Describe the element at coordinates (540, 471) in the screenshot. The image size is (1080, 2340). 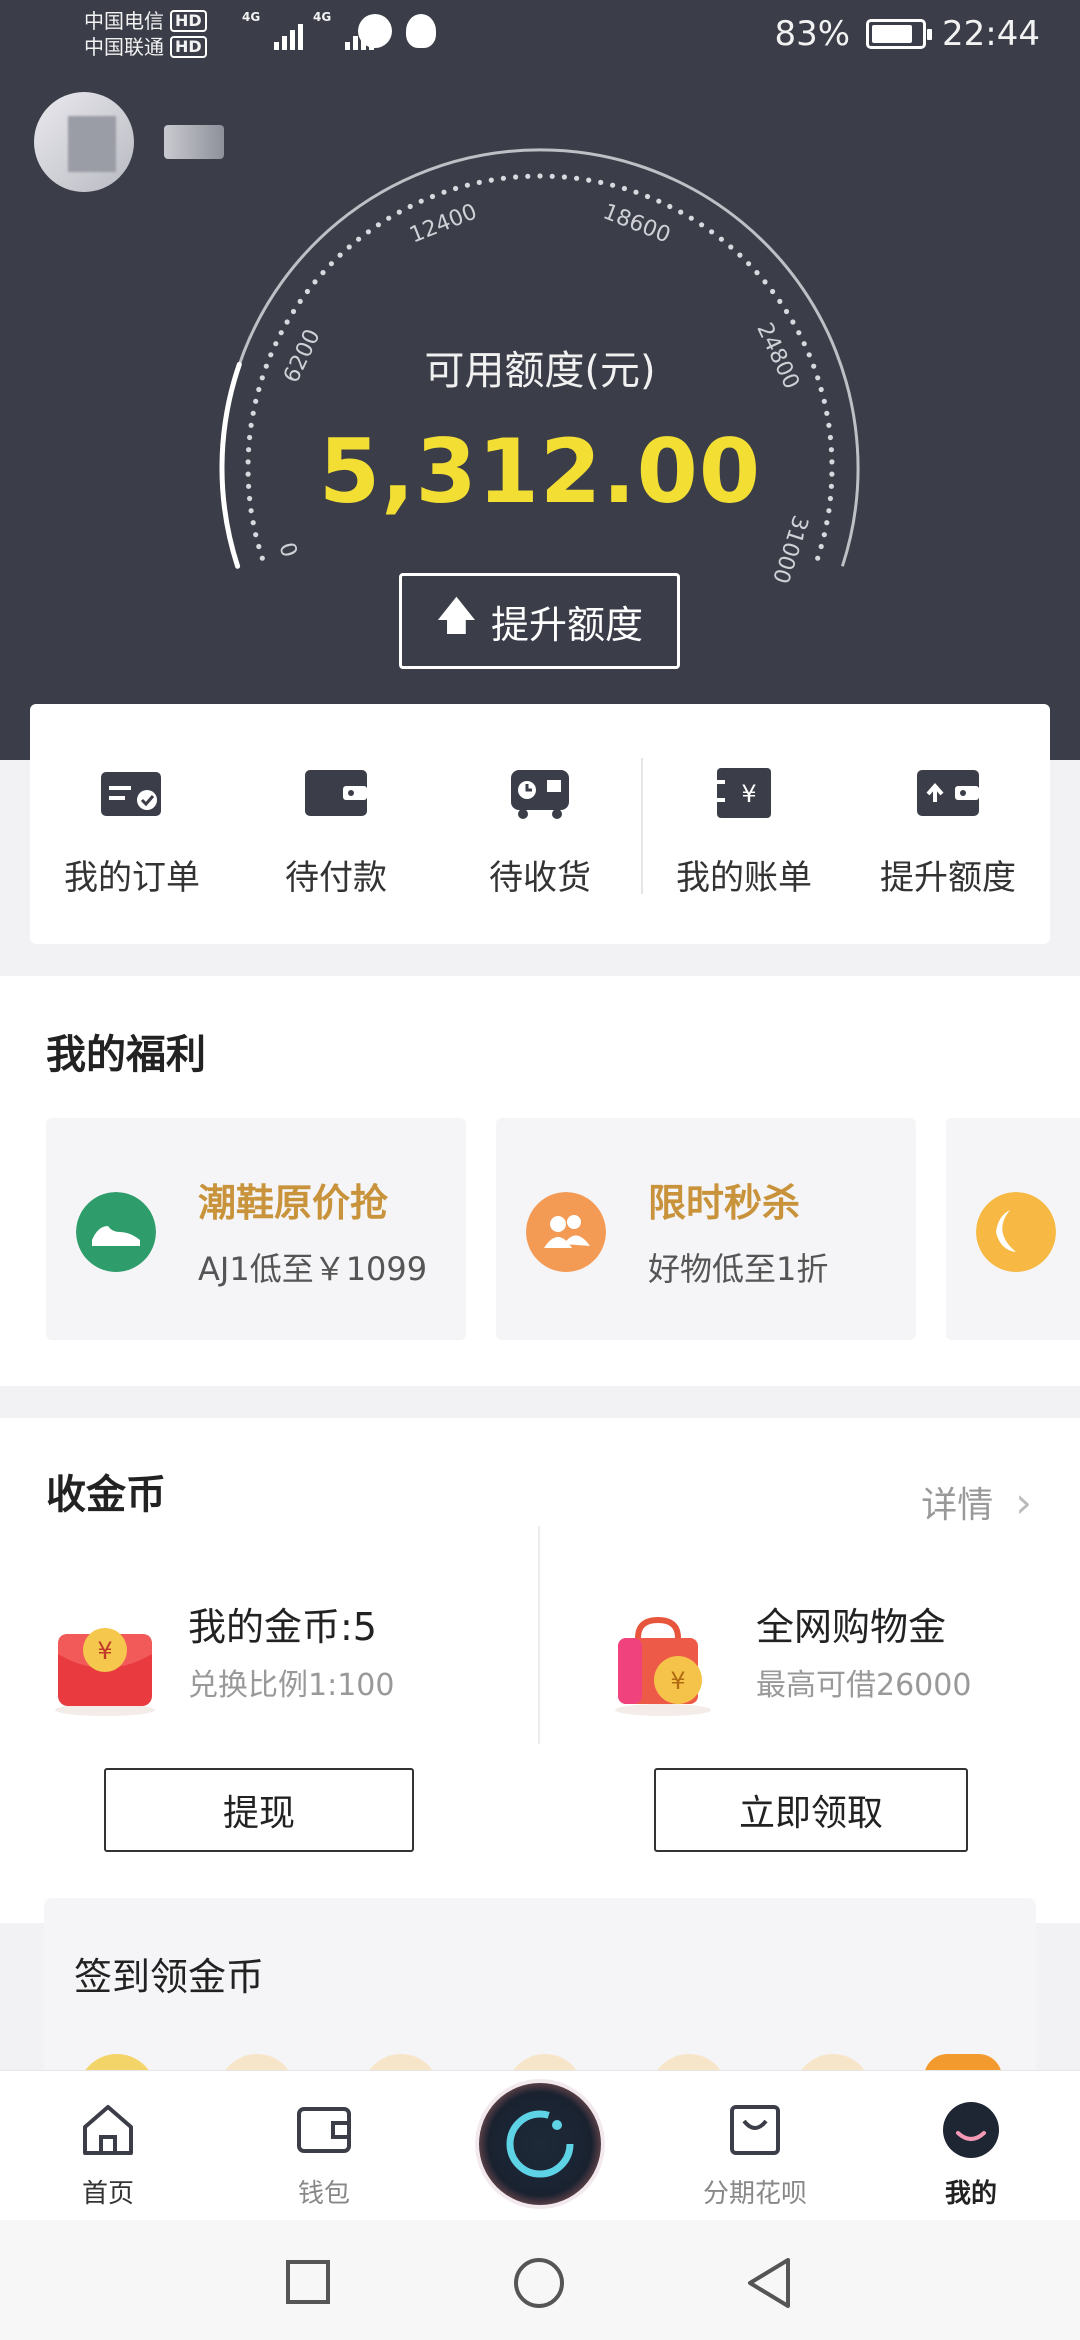
I see `available-credit-value: 5,312.00` at that location.